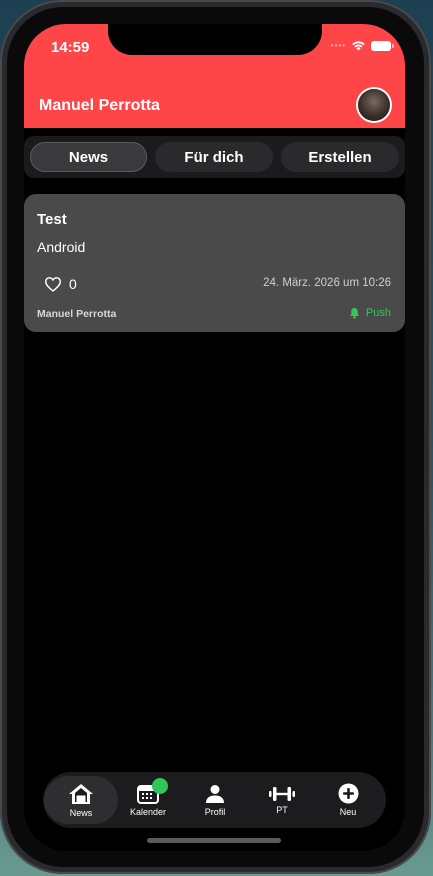  Describe the element at coordinates (348, 812) in the screenshot. I see `tab-label-neu: Neu` at that location.